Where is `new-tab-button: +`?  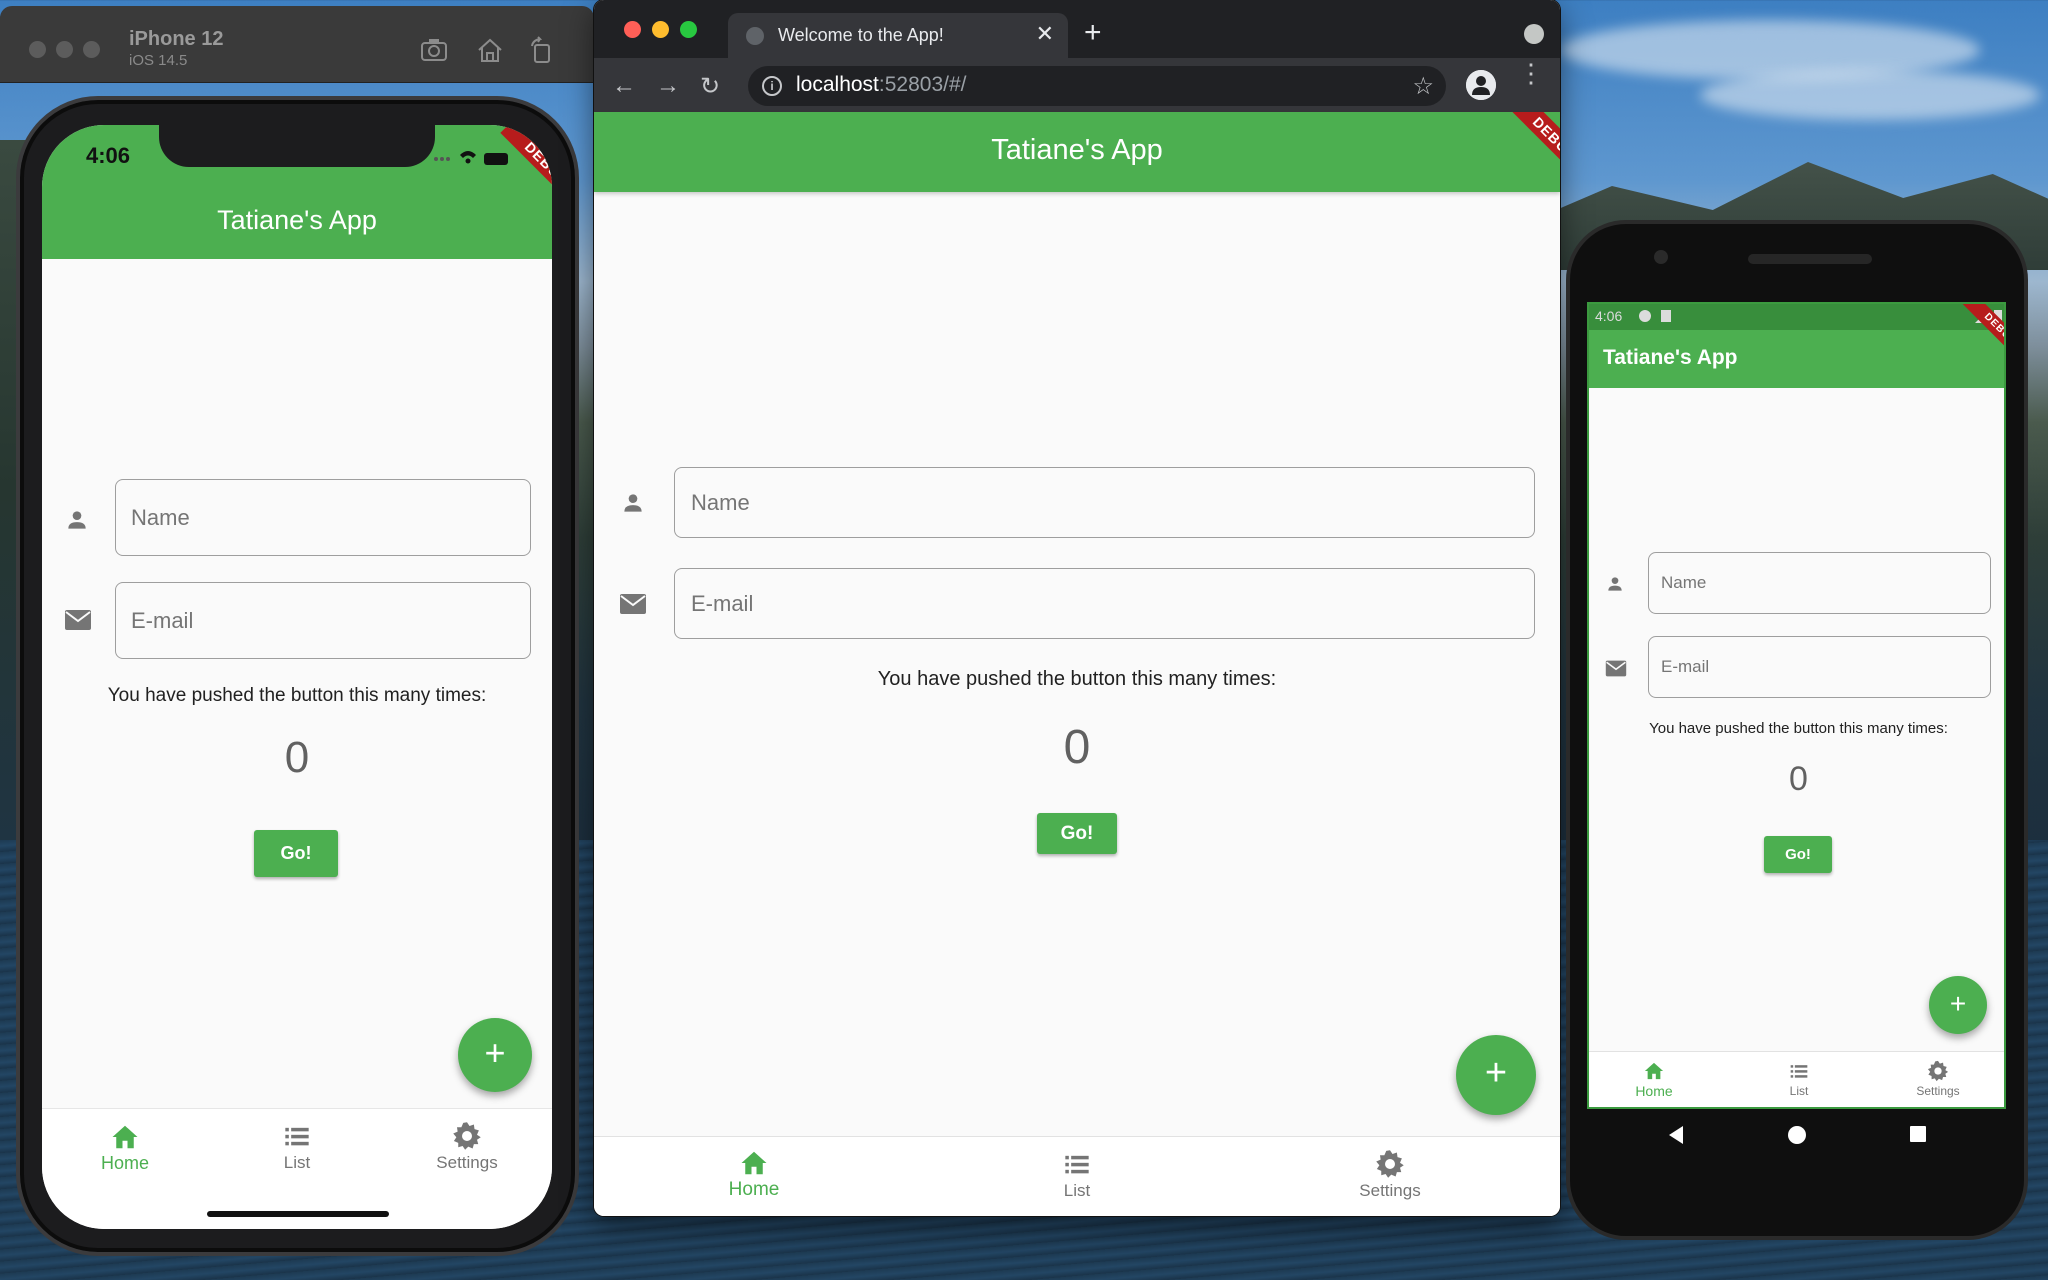 new-tab-button: + is located at coordinates (1093, 33).